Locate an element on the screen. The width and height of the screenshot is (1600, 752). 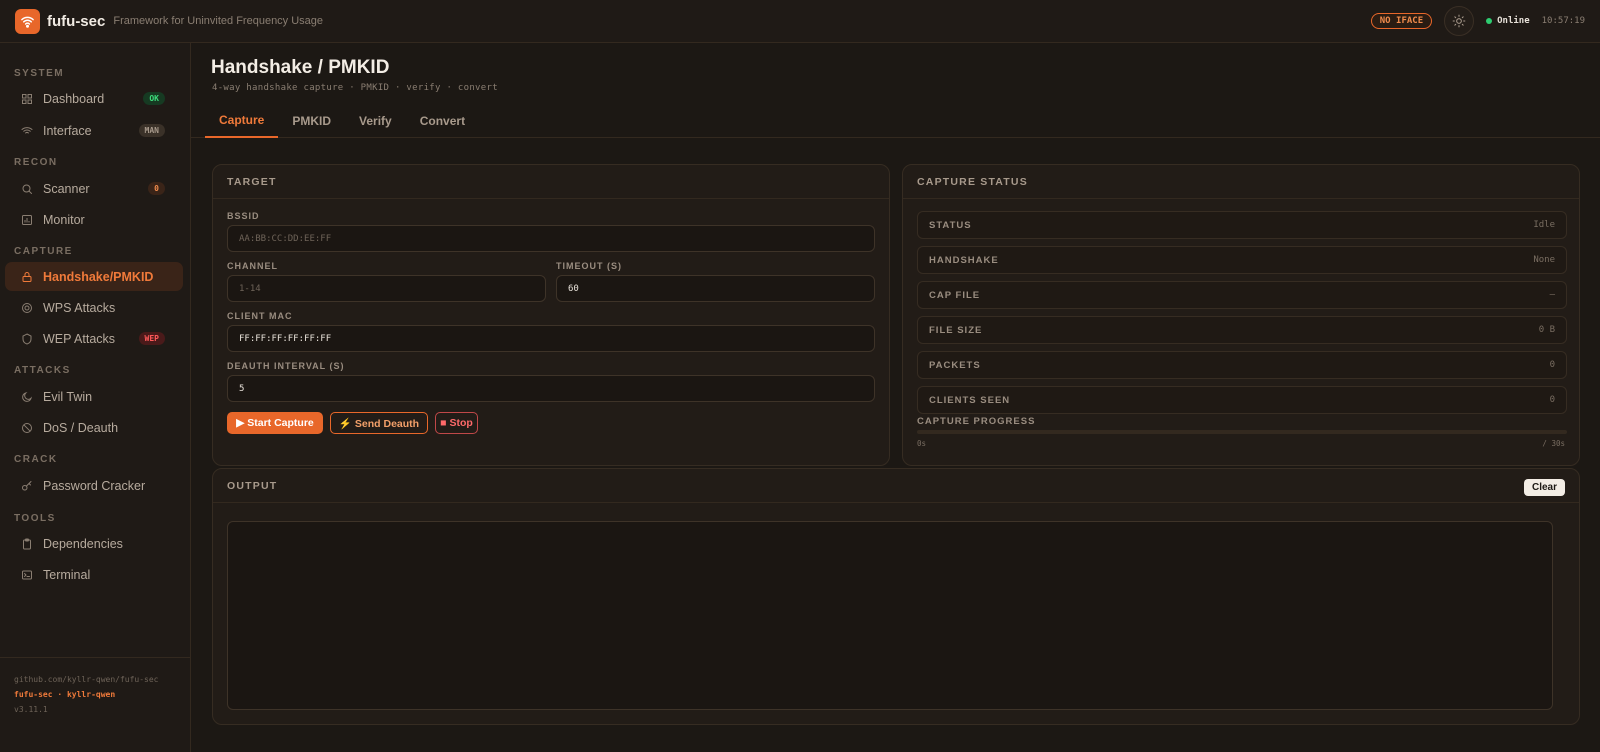
section-title-capture: CAPTURE is located at coordinates (43, 251).